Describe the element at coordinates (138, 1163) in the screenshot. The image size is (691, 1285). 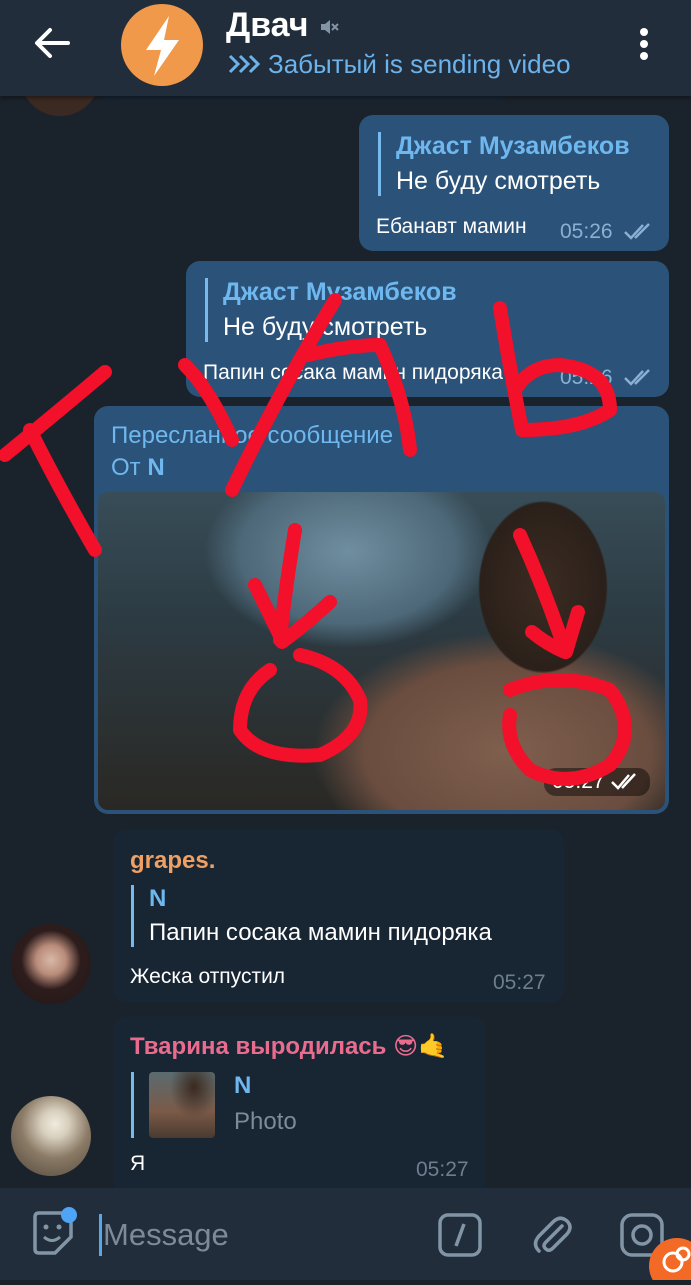
I see `message-text: Я` at that location.